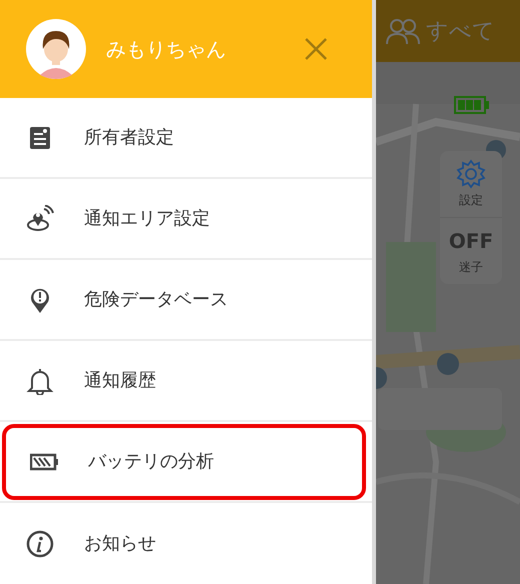  I want to click on location-signal-icon, so click(40, 218).